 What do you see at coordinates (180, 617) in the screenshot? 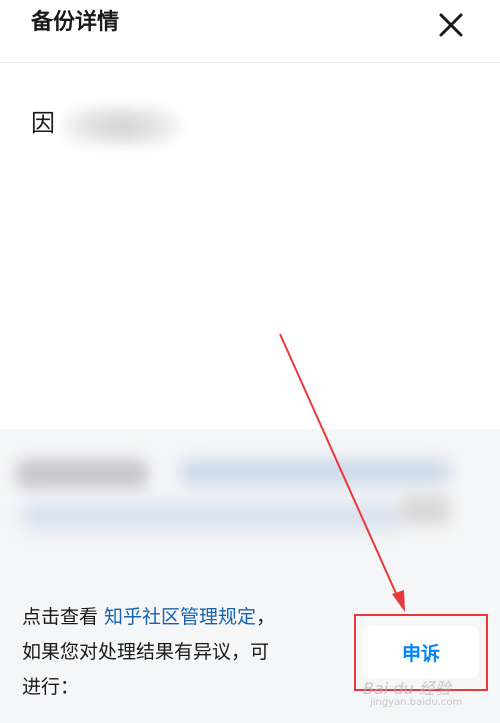
I see `community-rules-link: 知乎社区管理规定` at bounding box center [180, 617].